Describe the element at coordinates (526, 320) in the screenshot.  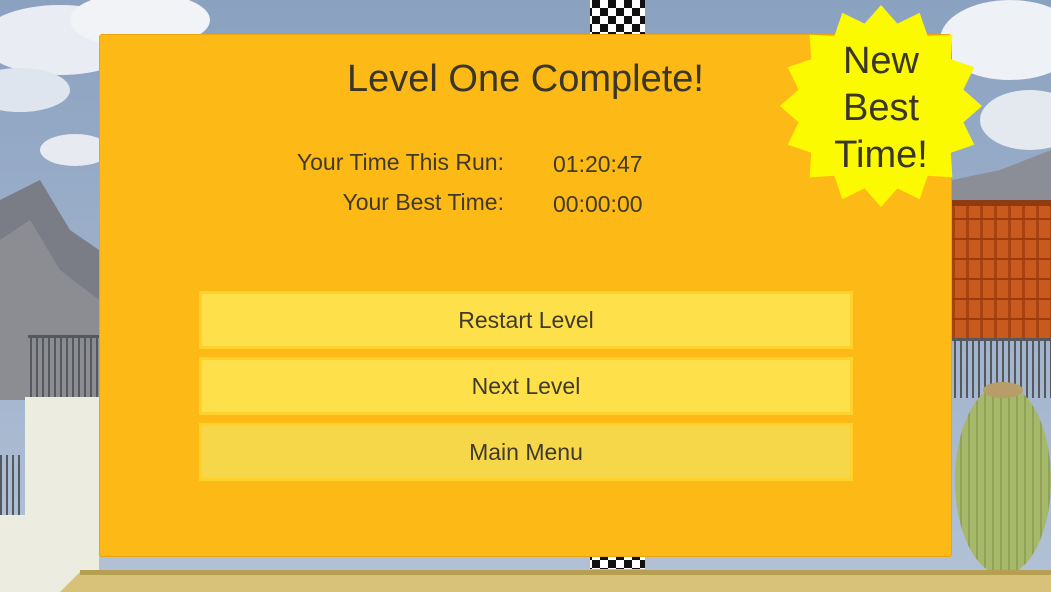
I see `restart-level-button: Restart Level` at that location.